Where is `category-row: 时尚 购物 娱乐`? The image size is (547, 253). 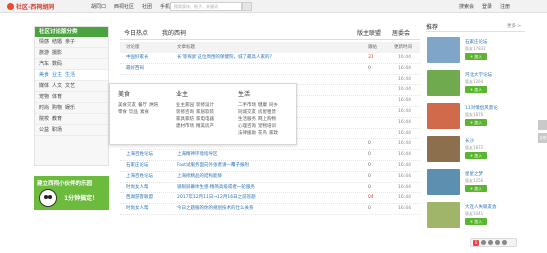
category-row: 时尚 购物 娱乐 is located at coordinates (71, 108).